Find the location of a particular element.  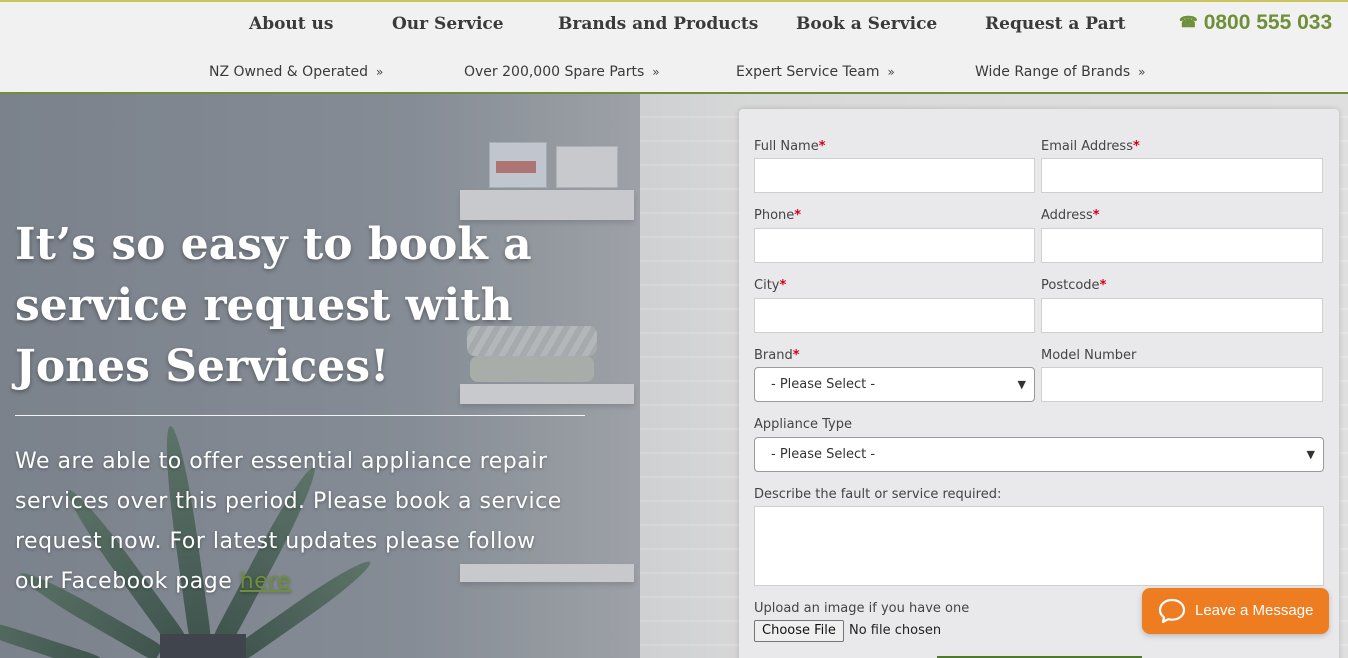

nav-about-us: About us is located at coordinates (291, 24).